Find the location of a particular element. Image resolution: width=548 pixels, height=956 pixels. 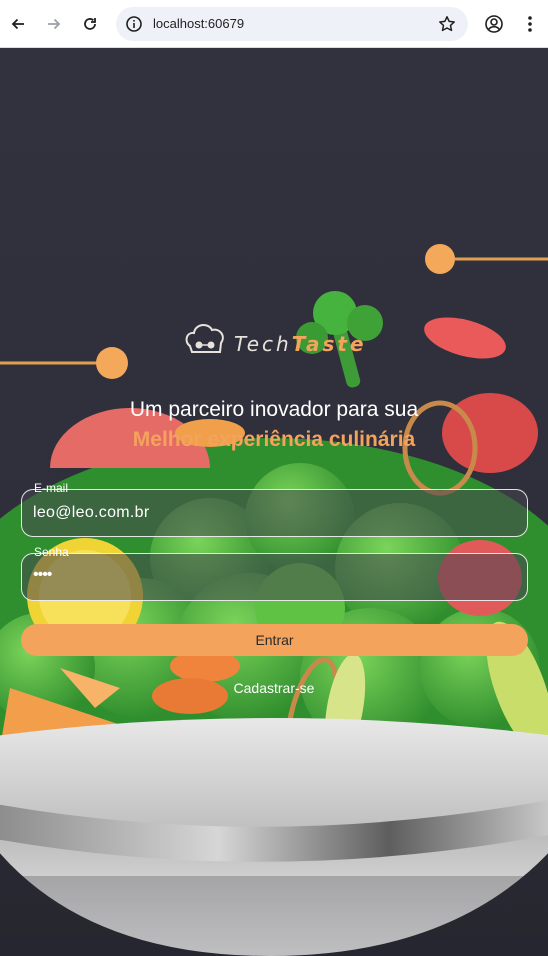

menu-dots-icon is located at coordinates (530, 24).